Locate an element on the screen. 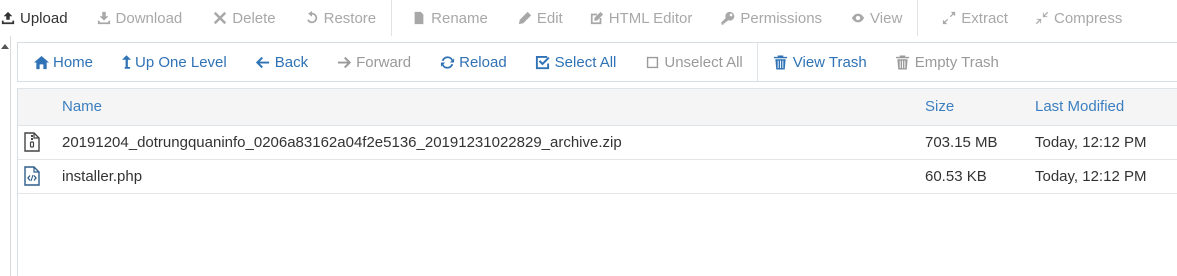 This screenshot has width=1177, height=276. eye-icon is located at coordinates (858, 18).